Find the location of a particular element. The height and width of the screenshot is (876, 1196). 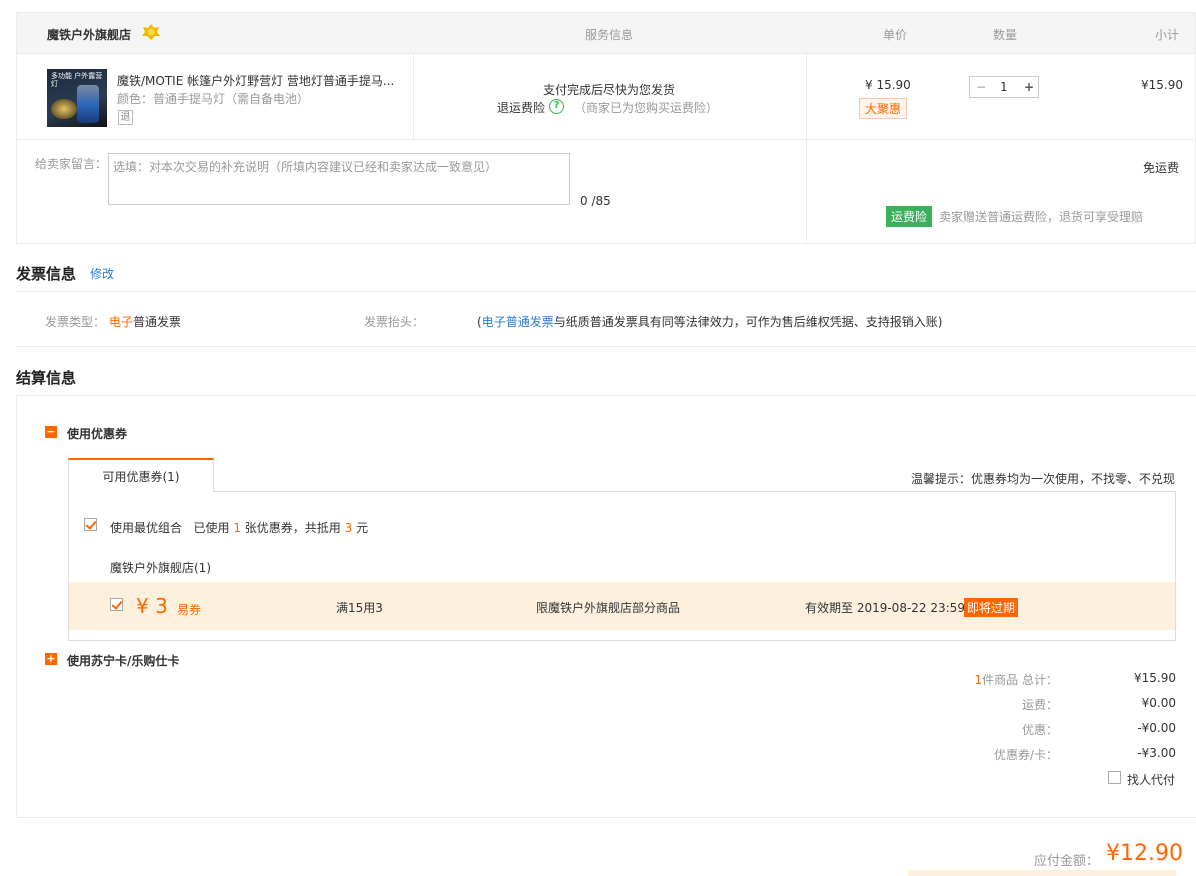

shipping-label: 运费： is located at coordinates (1039, 705).